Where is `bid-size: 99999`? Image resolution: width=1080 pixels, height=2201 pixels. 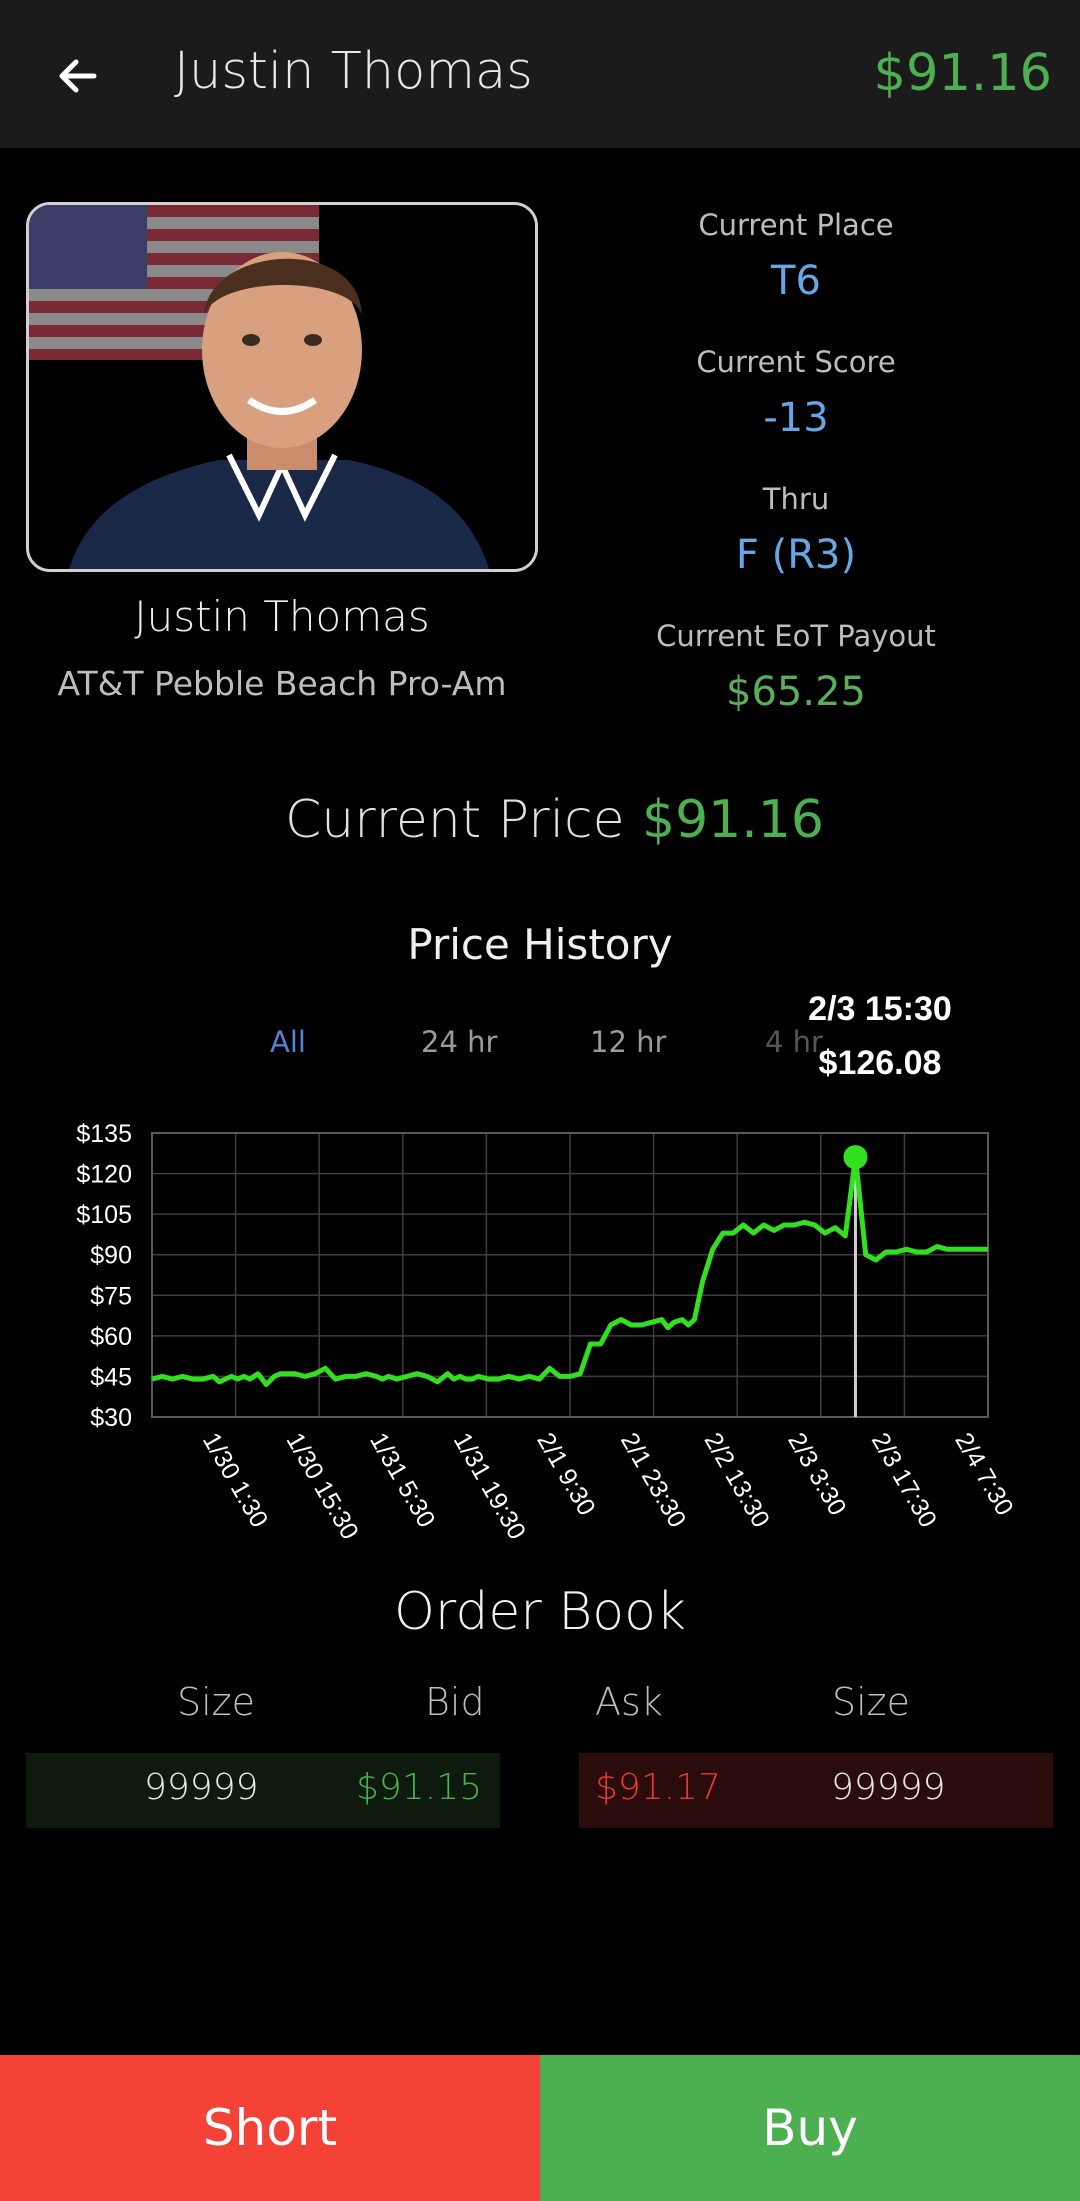 bid-size: 99999 is located at coordinates (201, 1787).